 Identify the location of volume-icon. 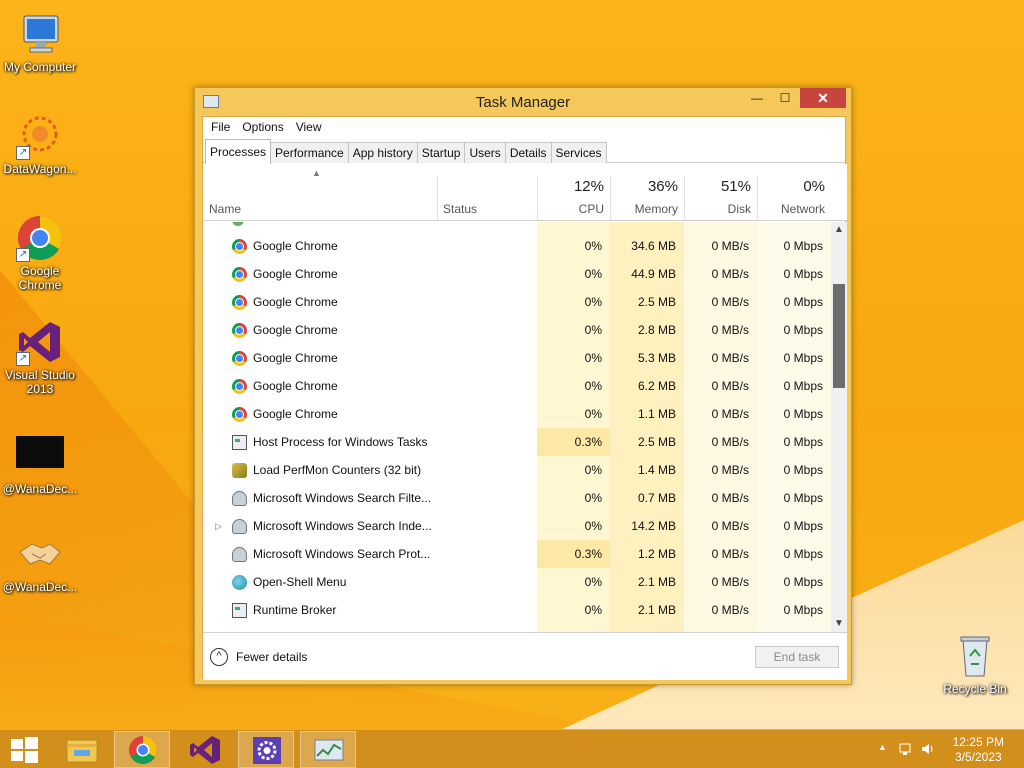
(928, 749).